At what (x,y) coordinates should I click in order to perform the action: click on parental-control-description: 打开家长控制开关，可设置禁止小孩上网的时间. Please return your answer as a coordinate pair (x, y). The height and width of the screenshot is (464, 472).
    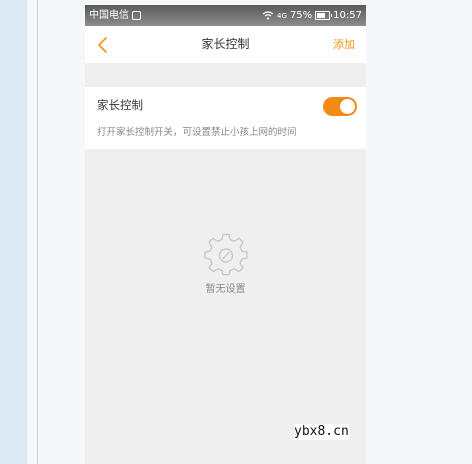
    Looking at the image, I should click on (197, 132).